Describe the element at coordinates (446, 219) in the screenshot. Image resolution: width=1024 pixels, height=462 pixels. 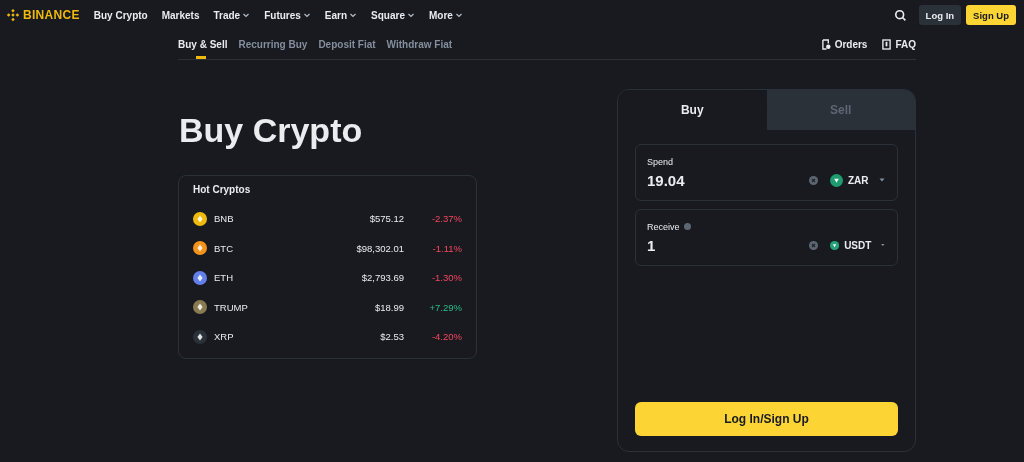
I see `price-change: -2.37%` at that location.